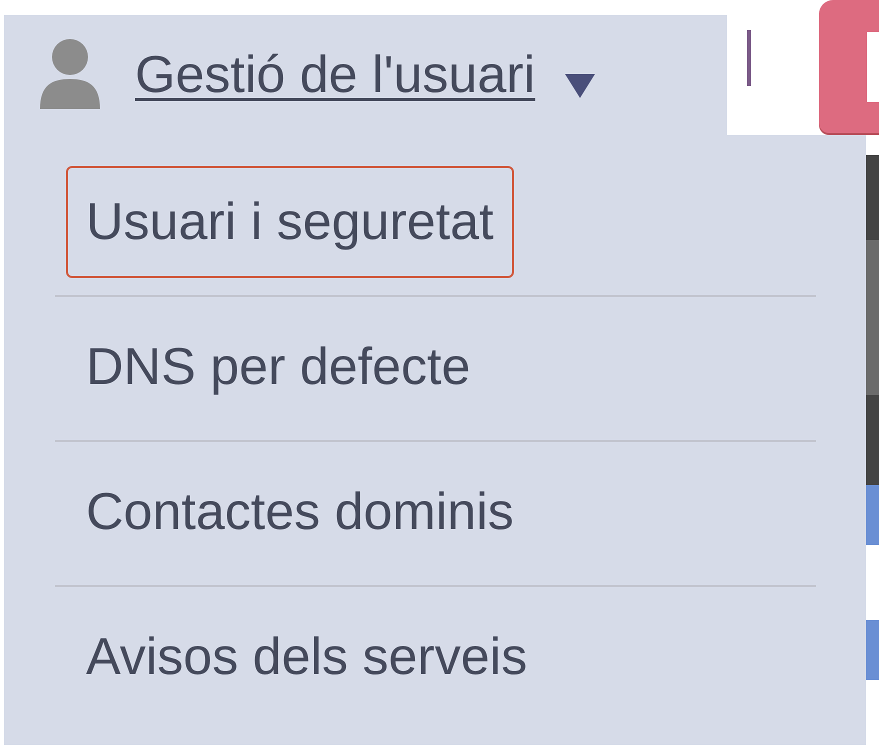  Describe the element at coordinates (749, 58) in the screenshot. I see `separator-bar` at that location.